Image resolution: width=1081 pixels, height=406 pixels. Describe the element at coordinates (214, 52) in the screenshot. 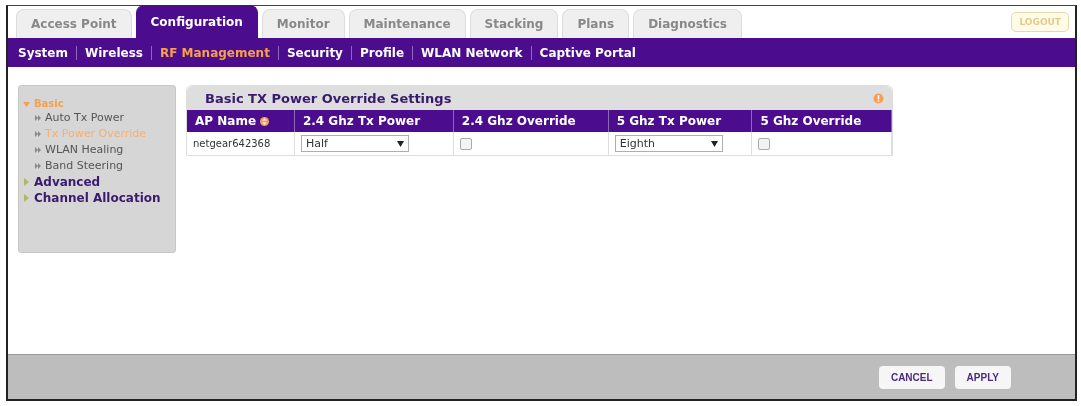

I see `subnav-link: RF Management` at that location.